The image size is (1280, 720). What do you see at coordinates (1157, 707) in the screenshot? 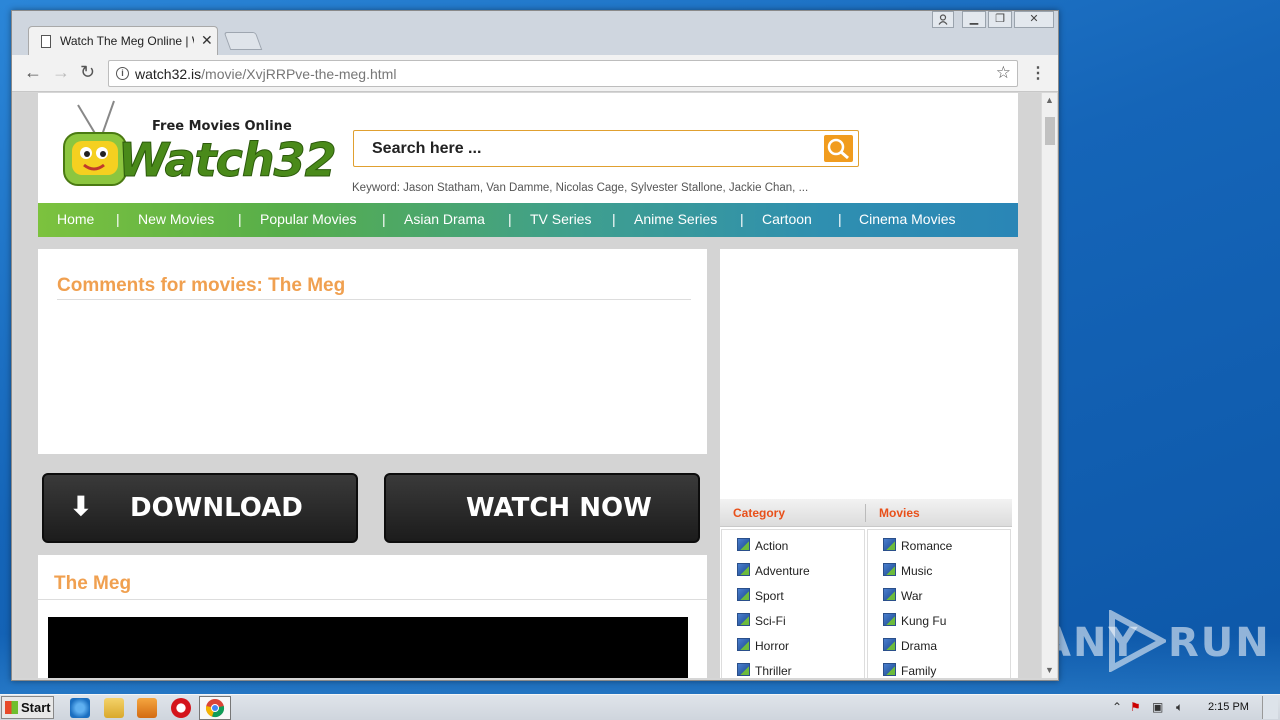
I see `network-icon: ▣` at bounding box center [1157, 707].